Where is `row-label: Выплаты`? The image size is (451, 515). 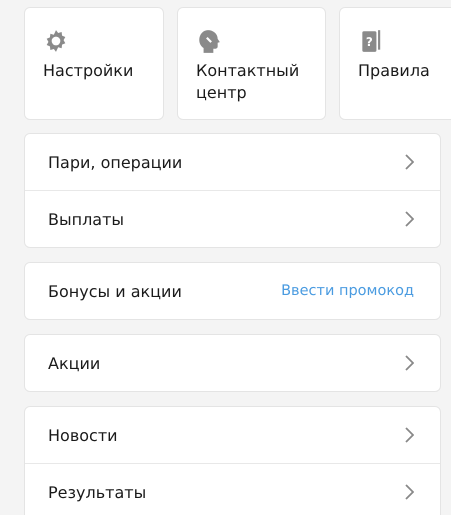
row-label: Выплаты is located at coordinates (86, 219).